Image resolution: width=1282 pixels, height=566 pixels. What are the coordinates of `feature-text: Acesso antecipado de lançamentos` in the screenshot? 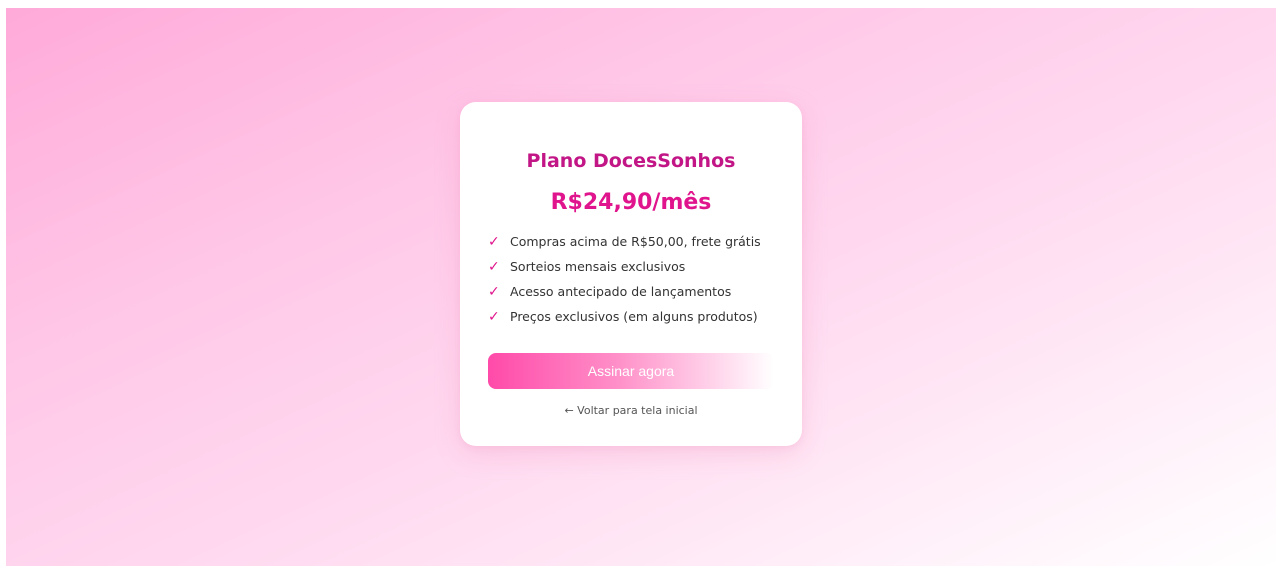 It's located at (621, 291).